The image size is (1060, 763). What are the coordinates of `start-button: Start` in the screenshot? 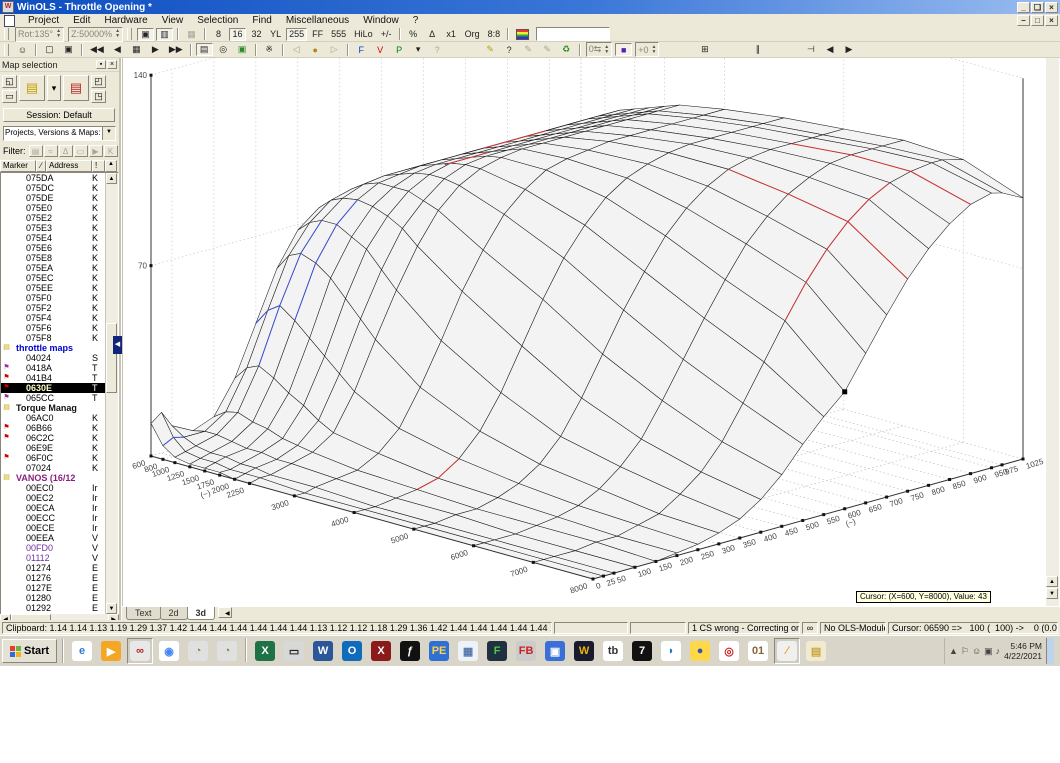 It's located at (30, 651).